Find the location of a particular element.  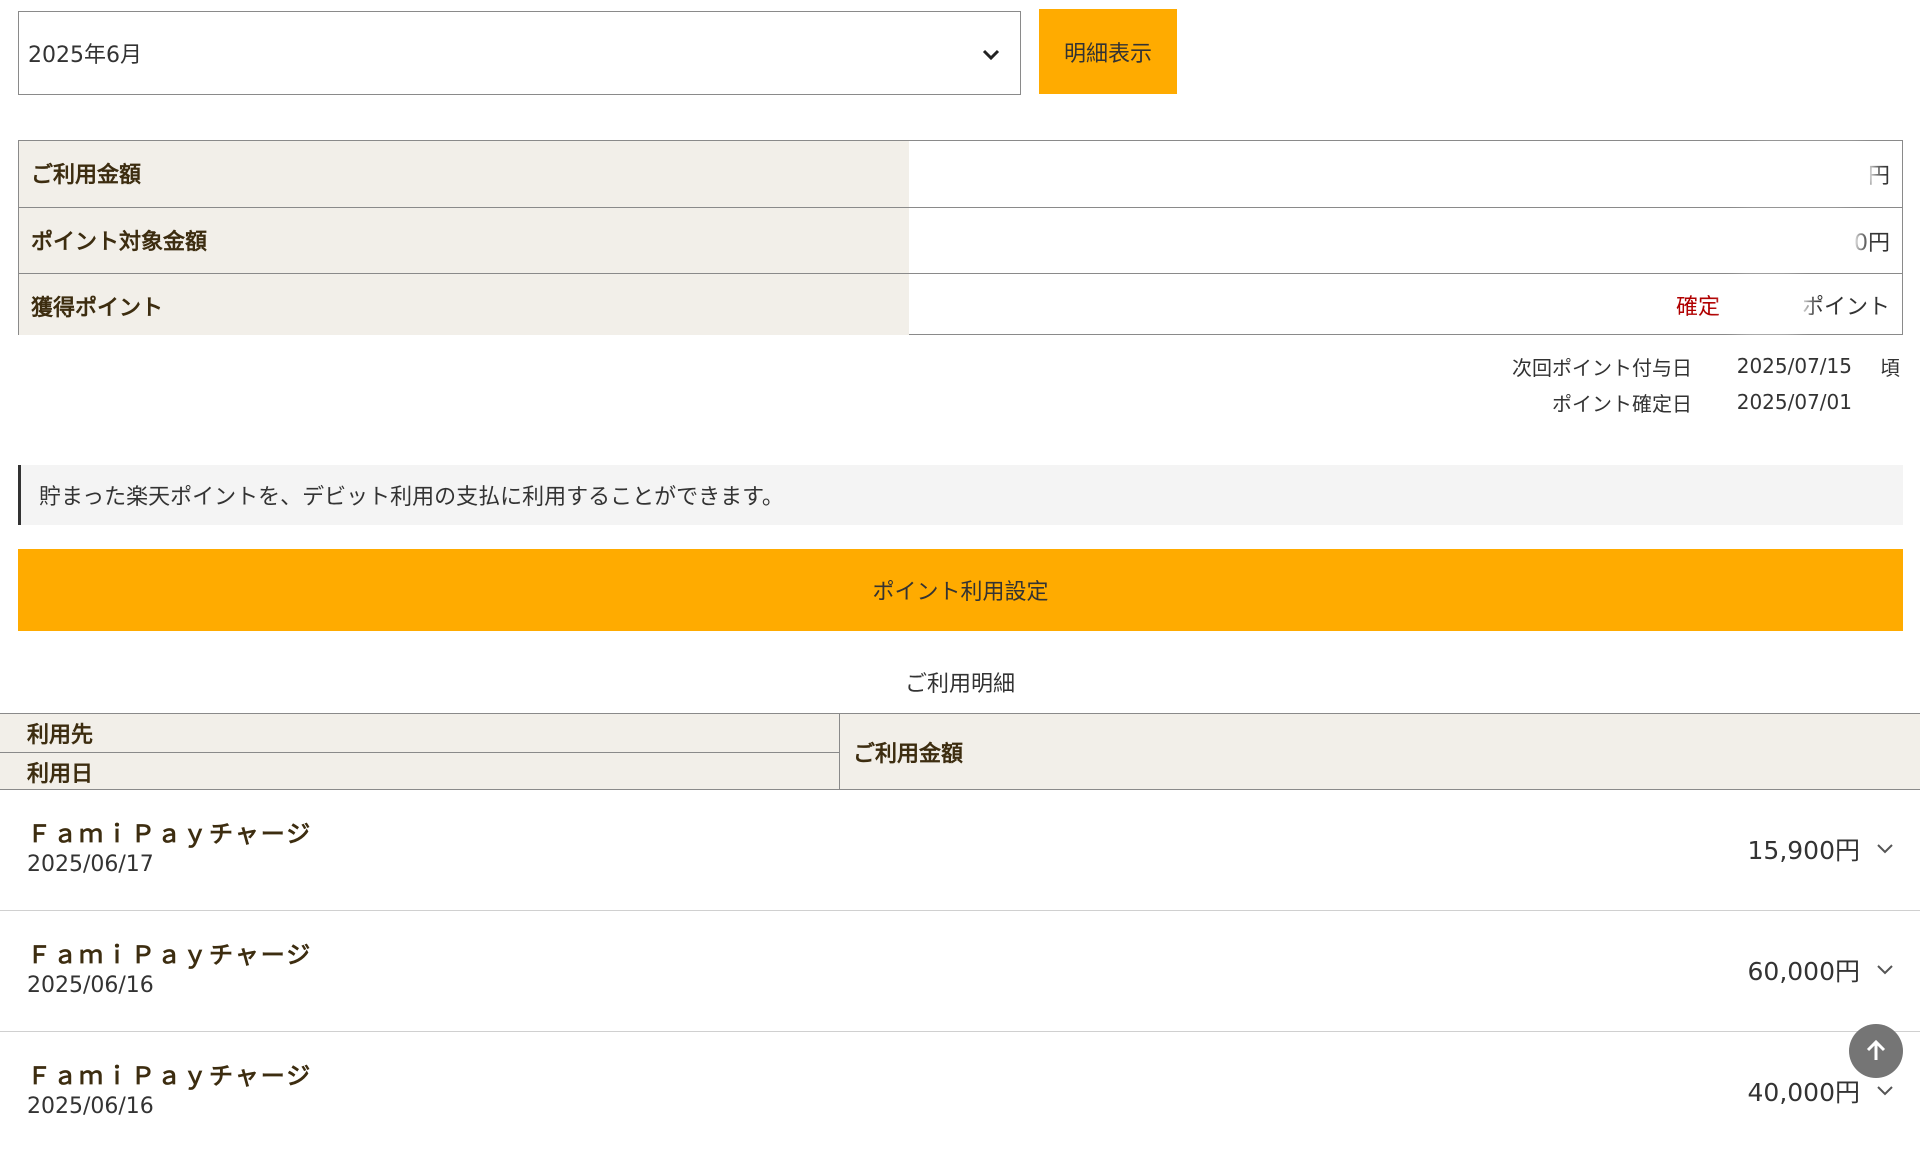

next-grant-suffix: 頃 is located at coordinates (1890, 367).